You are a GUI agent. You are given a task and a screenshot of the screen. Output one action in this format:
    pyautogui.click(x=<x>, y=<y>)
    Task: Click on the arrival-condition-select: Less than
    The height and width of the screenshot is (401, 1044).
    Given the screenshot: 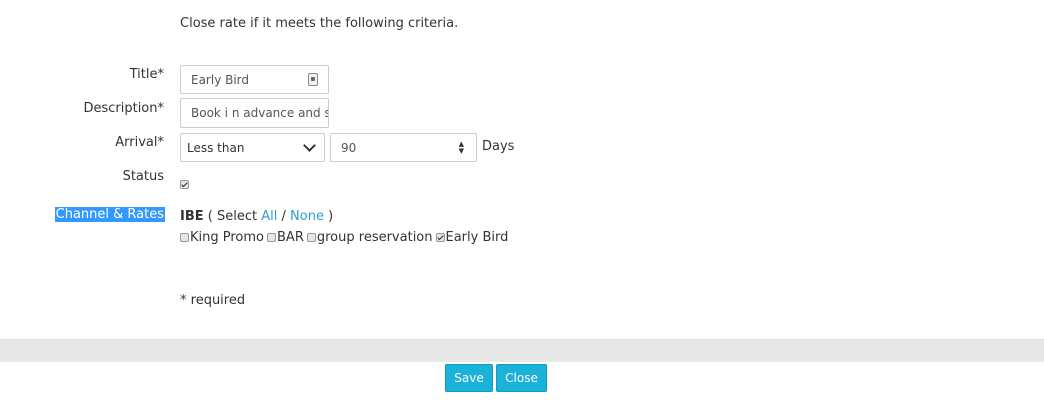 What is the action you would take?
    pyautogui.click(x=252, y=147)
    